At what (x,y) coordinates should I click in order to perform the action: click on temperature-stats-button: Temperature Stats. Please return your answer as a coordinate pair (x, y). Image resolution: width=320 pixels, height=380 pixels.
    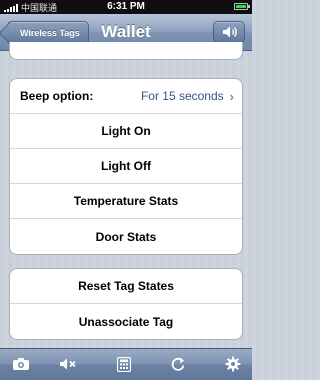
    Looking at the image, I should click on (126, 201).